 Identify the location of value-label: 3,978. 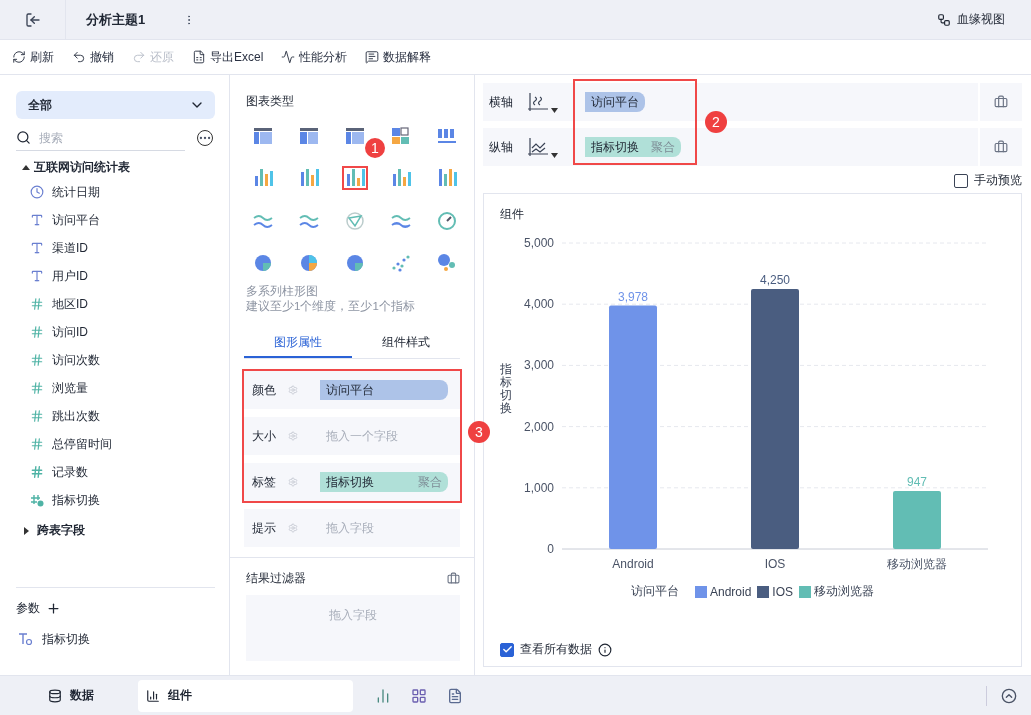
(633, 296).